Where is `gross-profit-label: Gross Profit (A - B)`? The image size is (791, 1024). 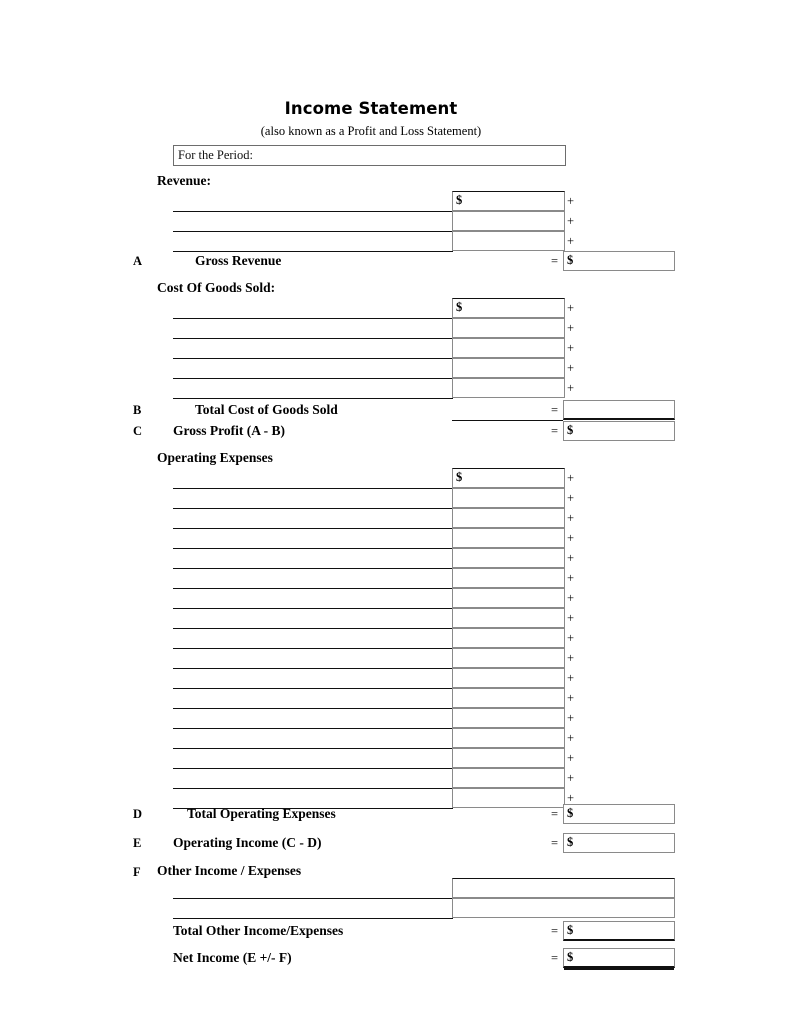 gross-profit-label: Gross Profit (A - B) is located at coordinates (229, 430).